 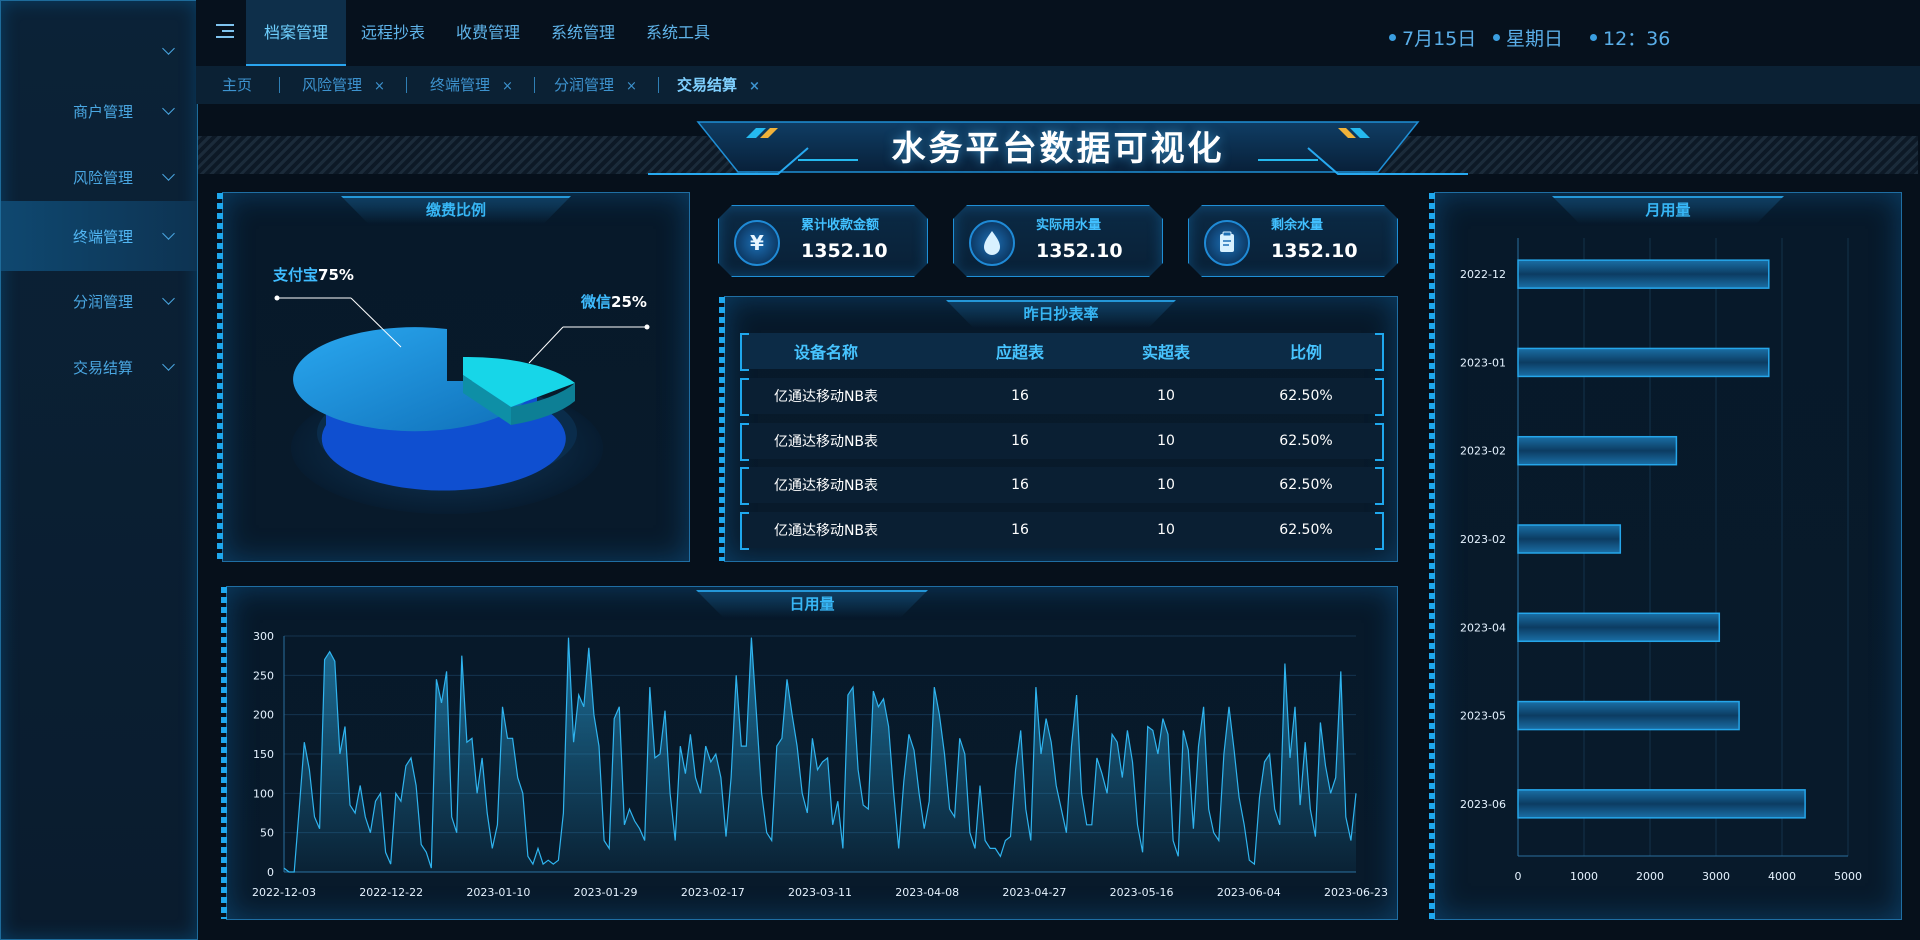 What do you see at coordinates (99, 51) in the screenshot?
I see `sidebar-item-collapsed` at bounding box center [99, 51].